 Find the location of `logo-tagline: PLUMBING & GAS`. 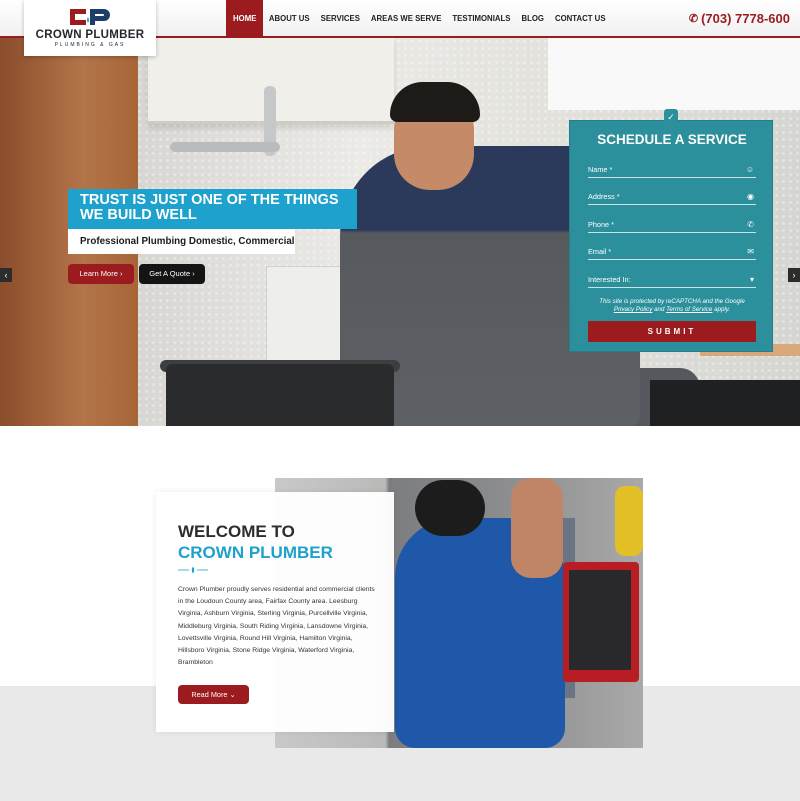

logo-tagline: PLUMBING & GAS is located at coordinates (90, 45).